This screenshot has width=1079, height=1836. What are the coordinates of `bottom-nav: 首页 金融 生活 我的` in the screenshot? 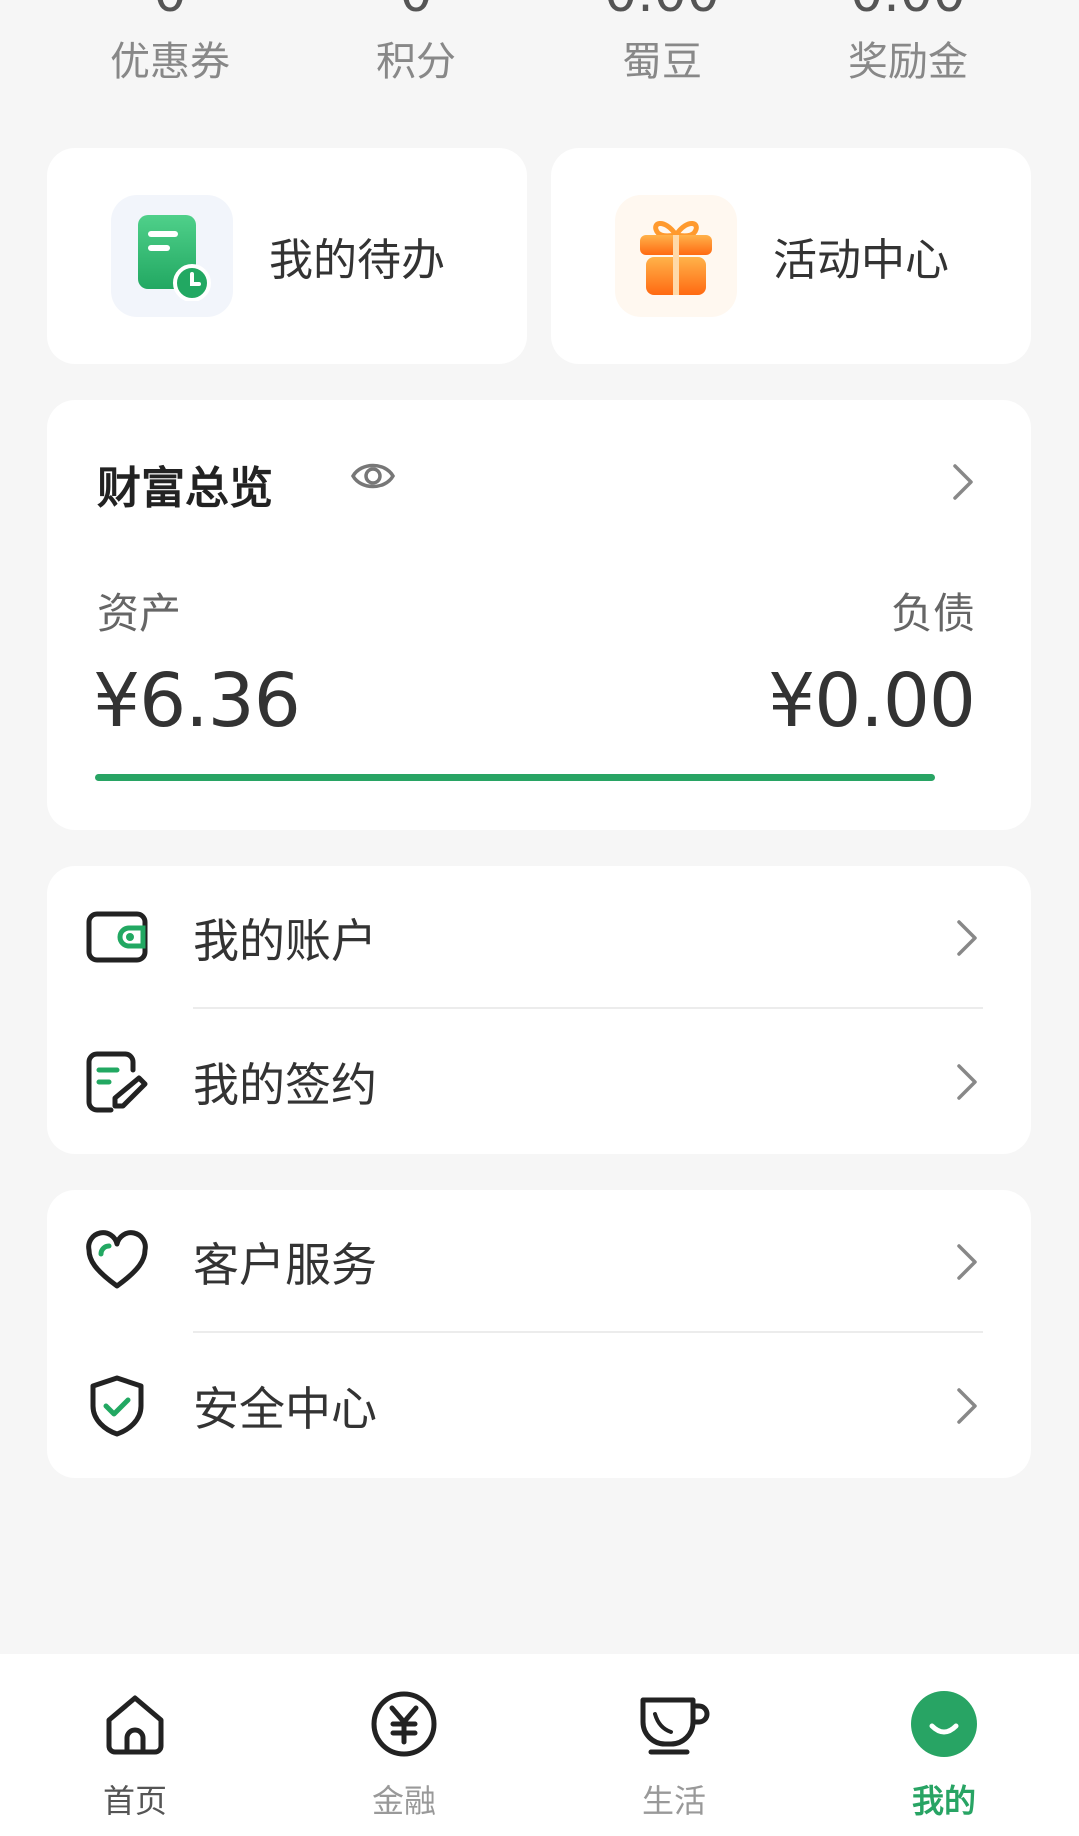 It's located at (539, 1745).